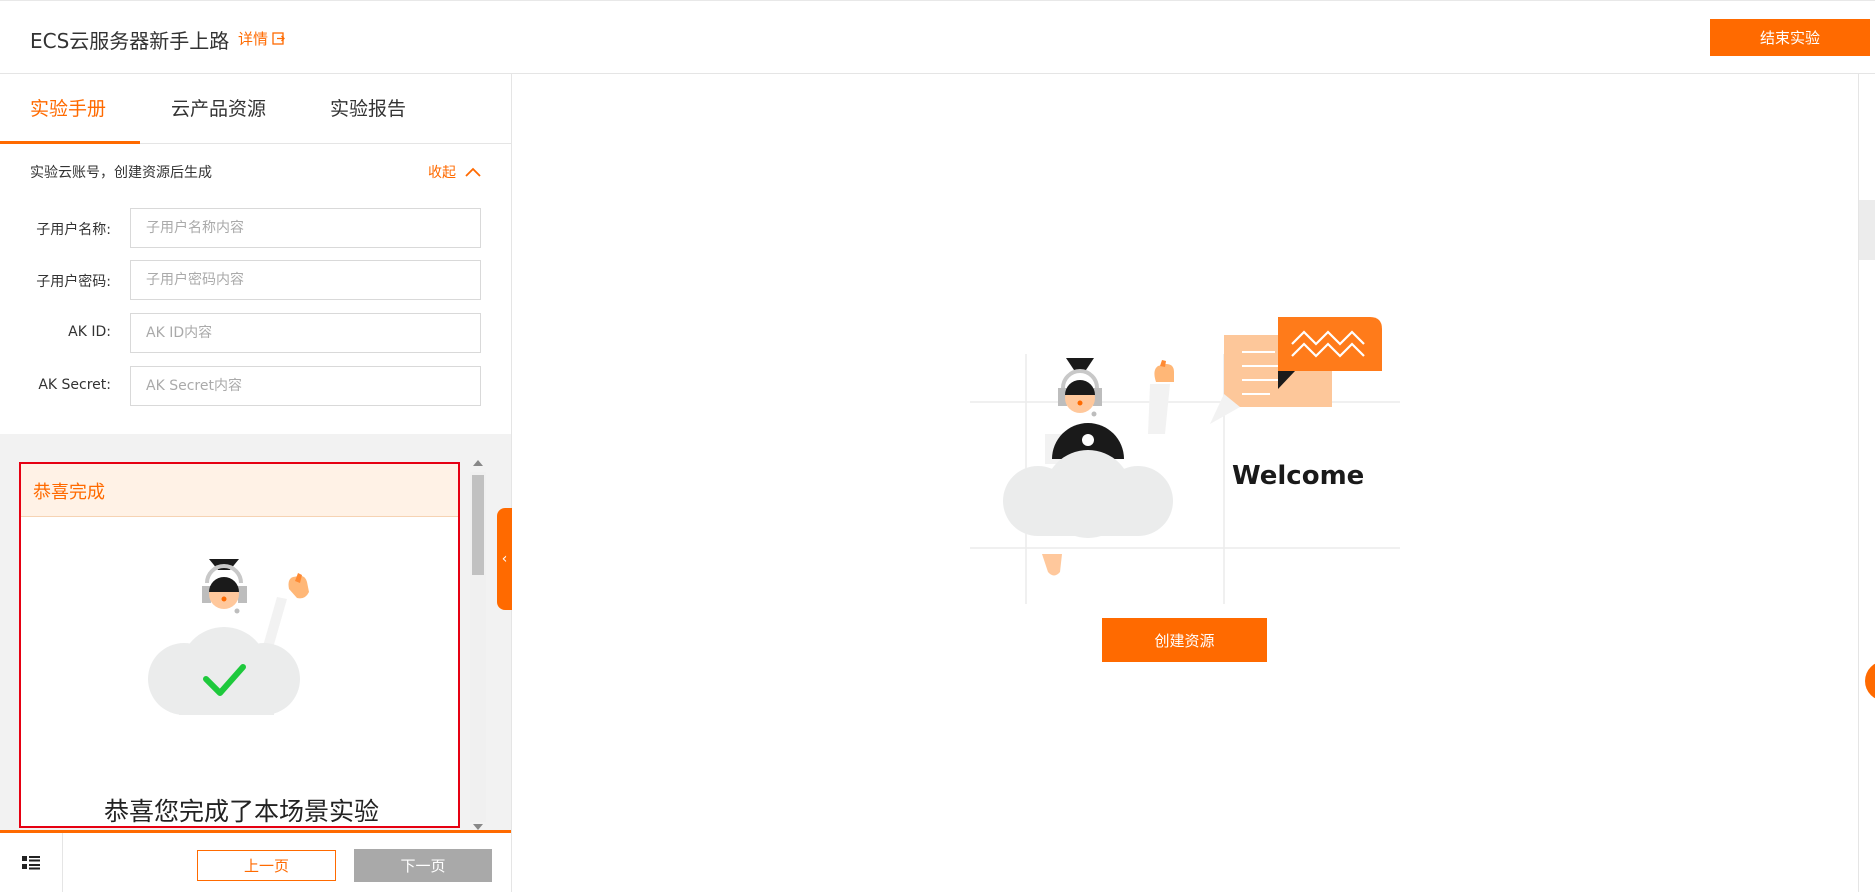 The image size is (1875, 892). I want to click on account-notice-row: 实验云账号，创建资源后生成 收起, so click(256, 172).